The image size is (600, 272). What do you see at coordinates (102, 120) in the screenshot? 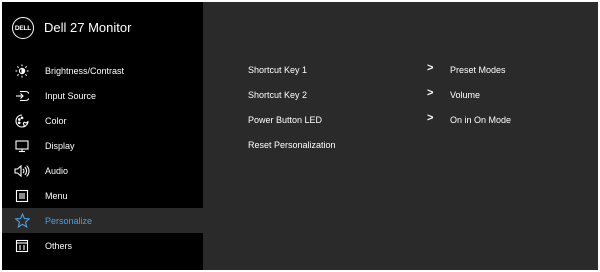
I see `menu-item-color: Color` at bounding box center [102, 120].